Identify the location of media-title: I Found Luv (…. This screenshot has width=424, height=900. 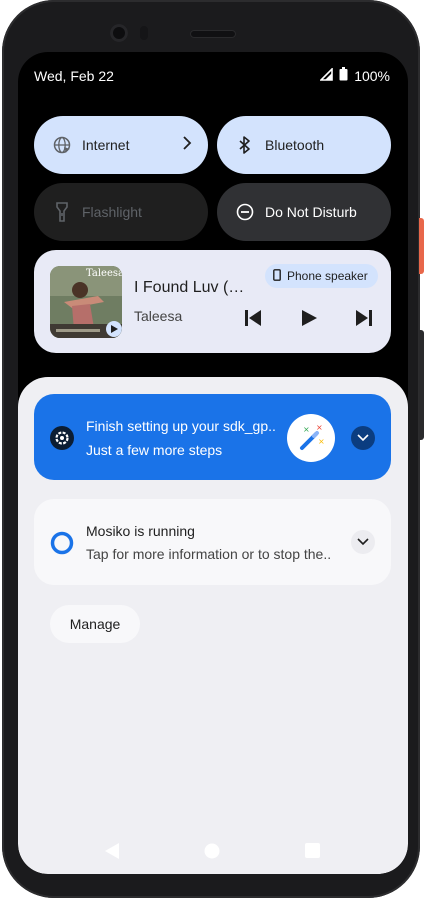
(189, 287).